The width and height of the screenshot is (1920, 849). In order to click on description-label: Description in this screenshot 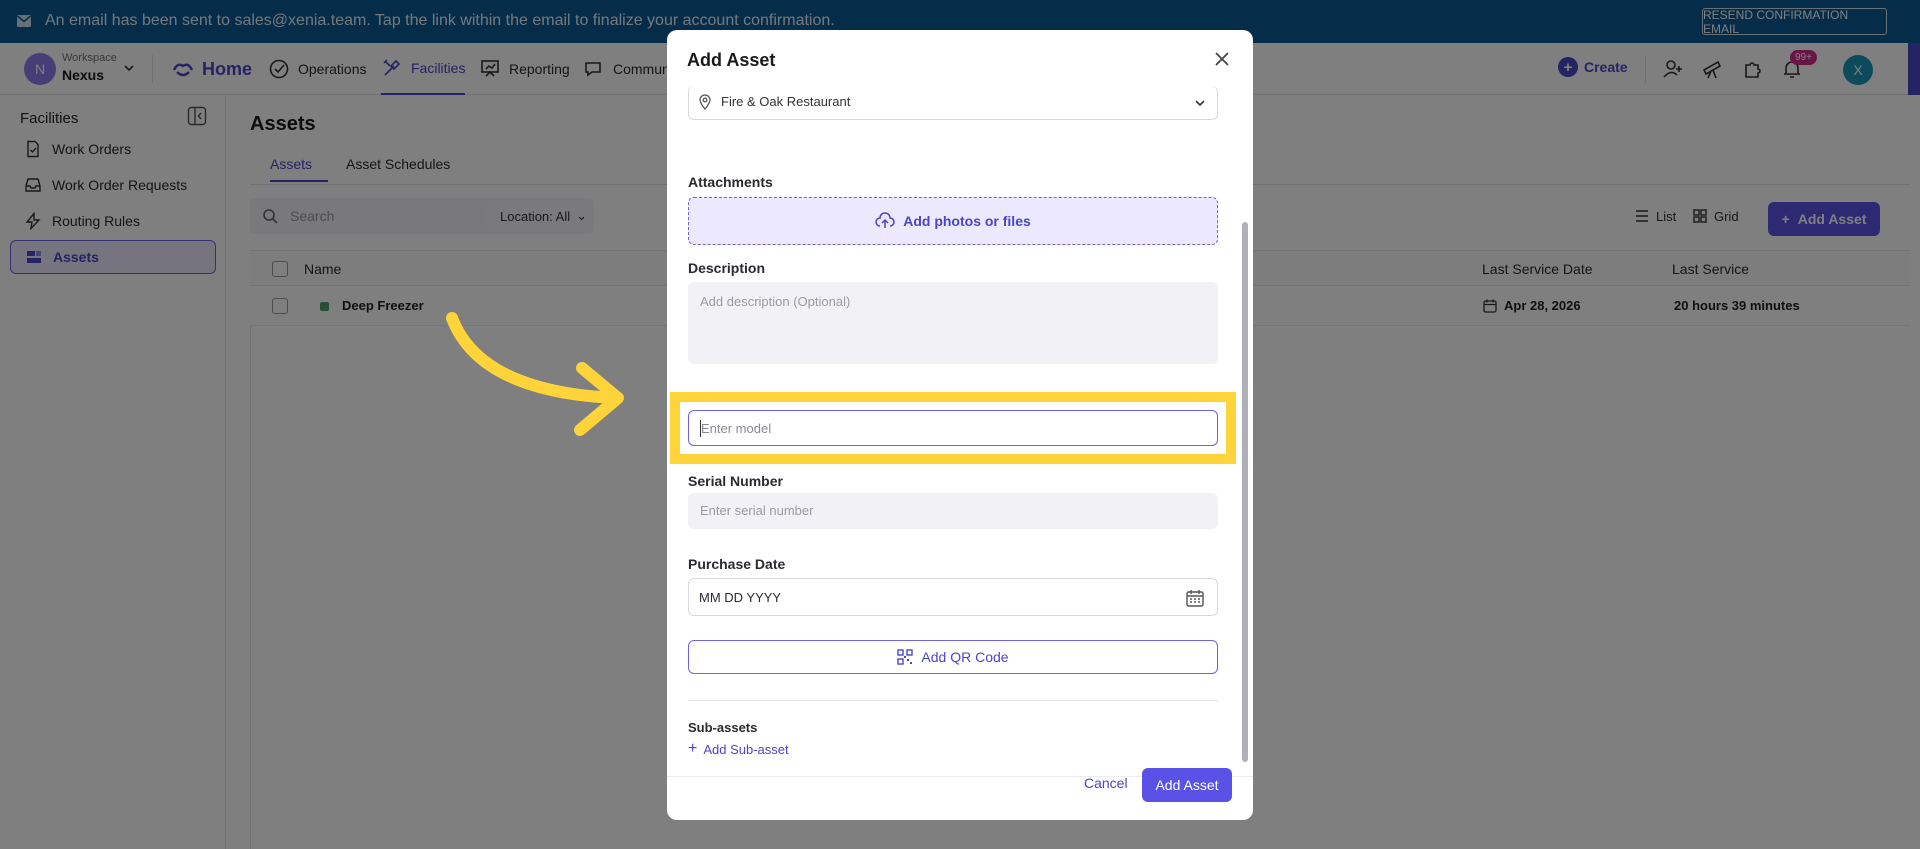, I will do `click(727, 268)`.